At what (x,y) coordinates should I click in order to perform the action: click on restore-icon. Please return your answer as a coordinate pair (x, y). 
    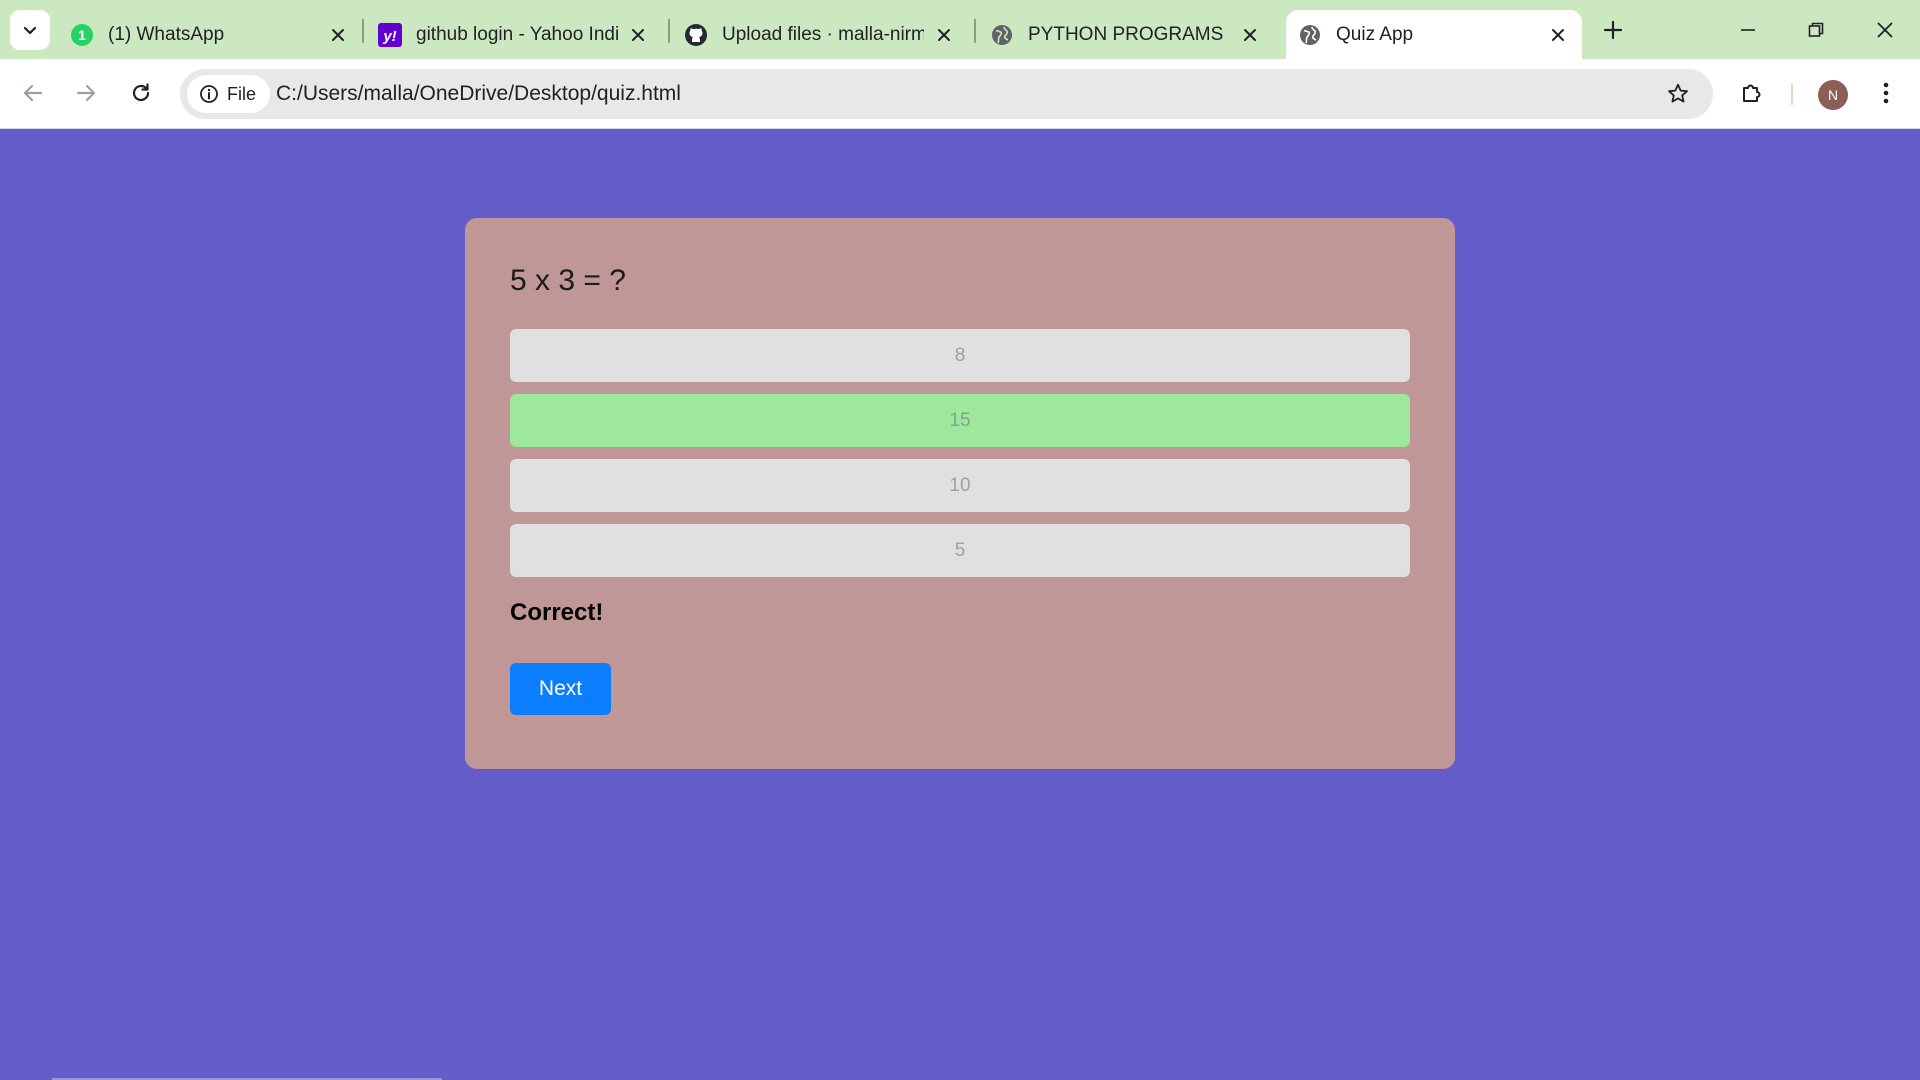
    Looking at the image, I should click on (1816, 29).